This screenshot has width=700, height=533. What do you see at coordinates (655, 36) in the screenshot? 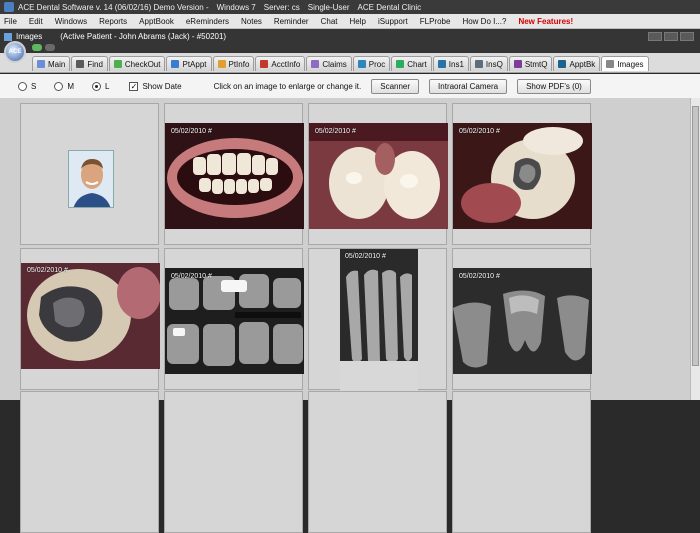
I see `minimize-button` at bounding box center [655, 36].